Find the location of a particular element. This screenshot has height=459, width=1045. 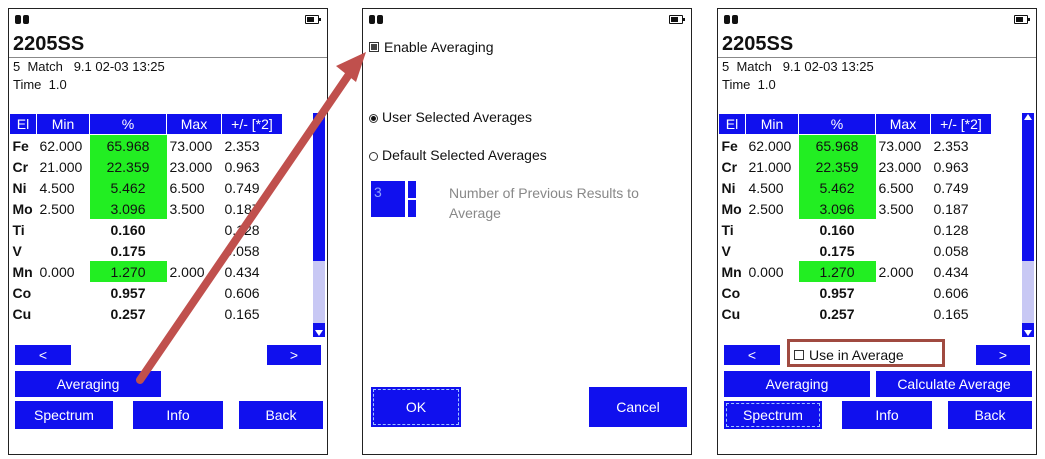

previous-results-stepper: 3 is located at coordinates (393, 199).